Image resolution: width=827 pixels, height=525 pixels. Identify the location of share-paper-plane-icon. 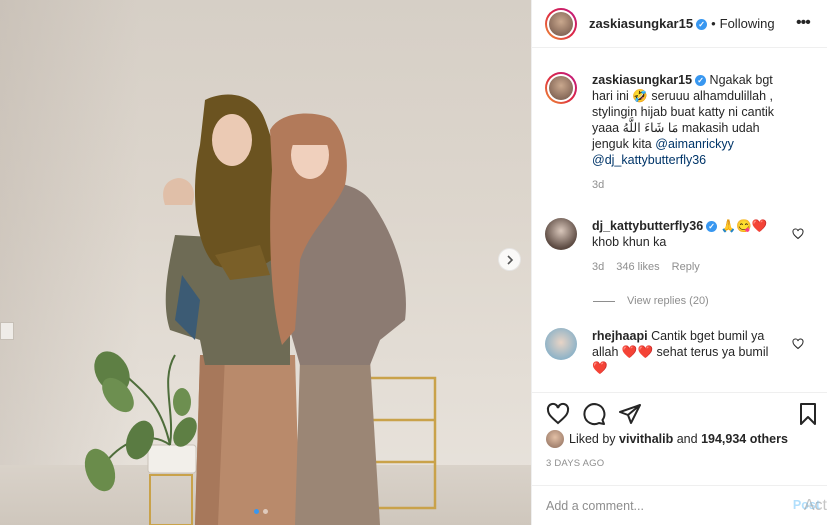
(630, 414).